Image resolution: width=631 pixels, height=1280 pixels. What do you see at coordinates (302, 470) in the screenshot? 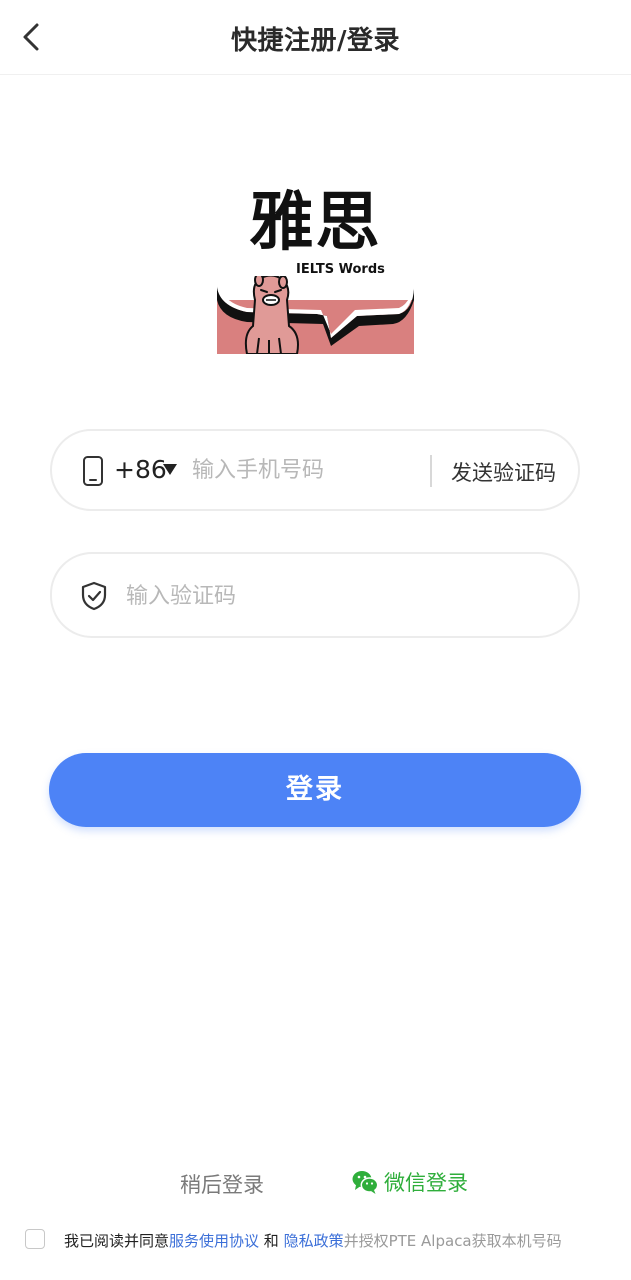
I see `phone-number-input` at bounding box center [302, 470].